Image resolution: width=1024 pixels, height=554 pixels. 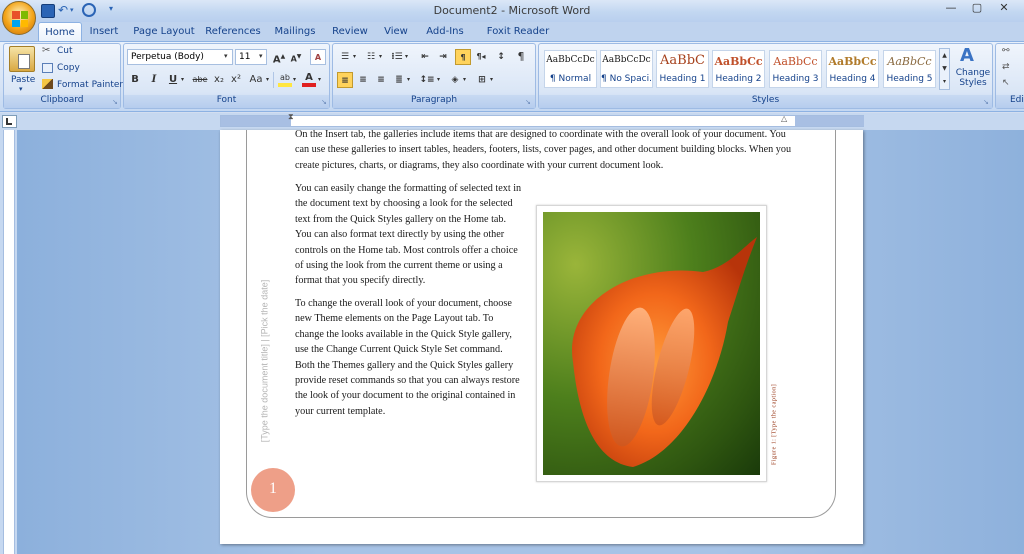 I want to click on replace-icon: ⇄, so click(x=1006, y=67).